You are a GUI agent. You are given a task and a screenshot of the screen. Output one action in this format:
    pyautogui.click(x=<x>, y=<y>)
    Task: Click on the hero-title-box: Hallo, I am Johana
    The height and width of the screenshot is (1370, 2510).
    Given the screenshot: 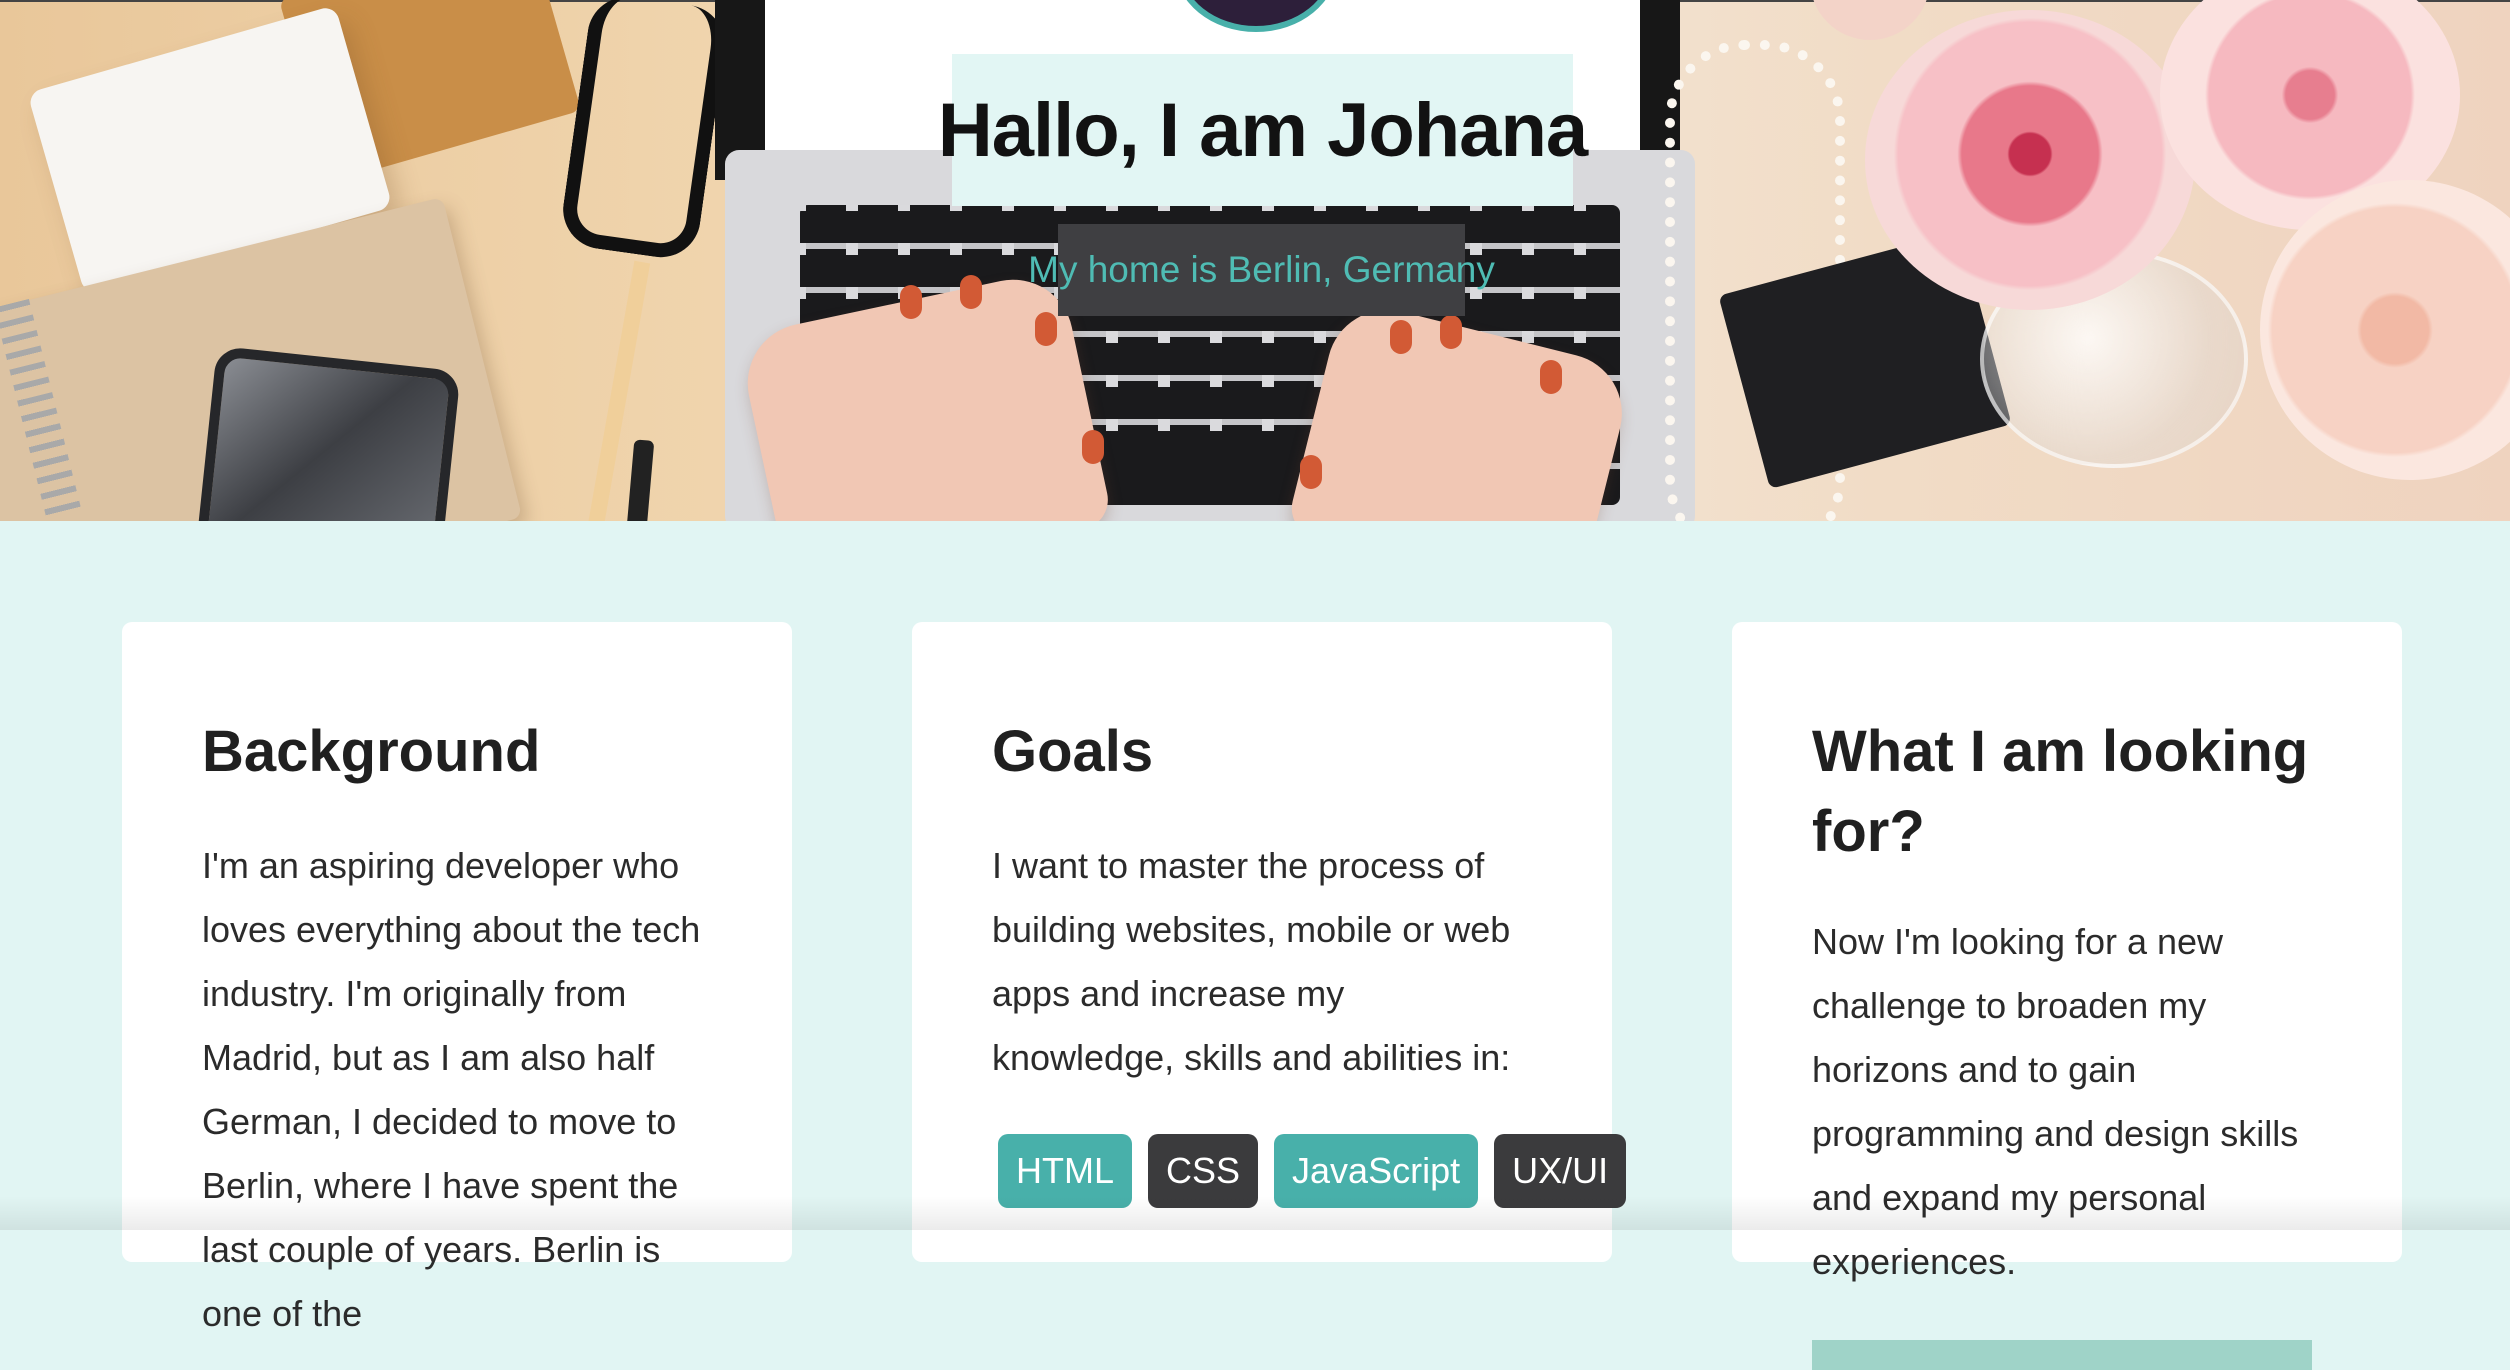 What is the action you would take?
    pyautogui.click(x=1263, y=130)
    